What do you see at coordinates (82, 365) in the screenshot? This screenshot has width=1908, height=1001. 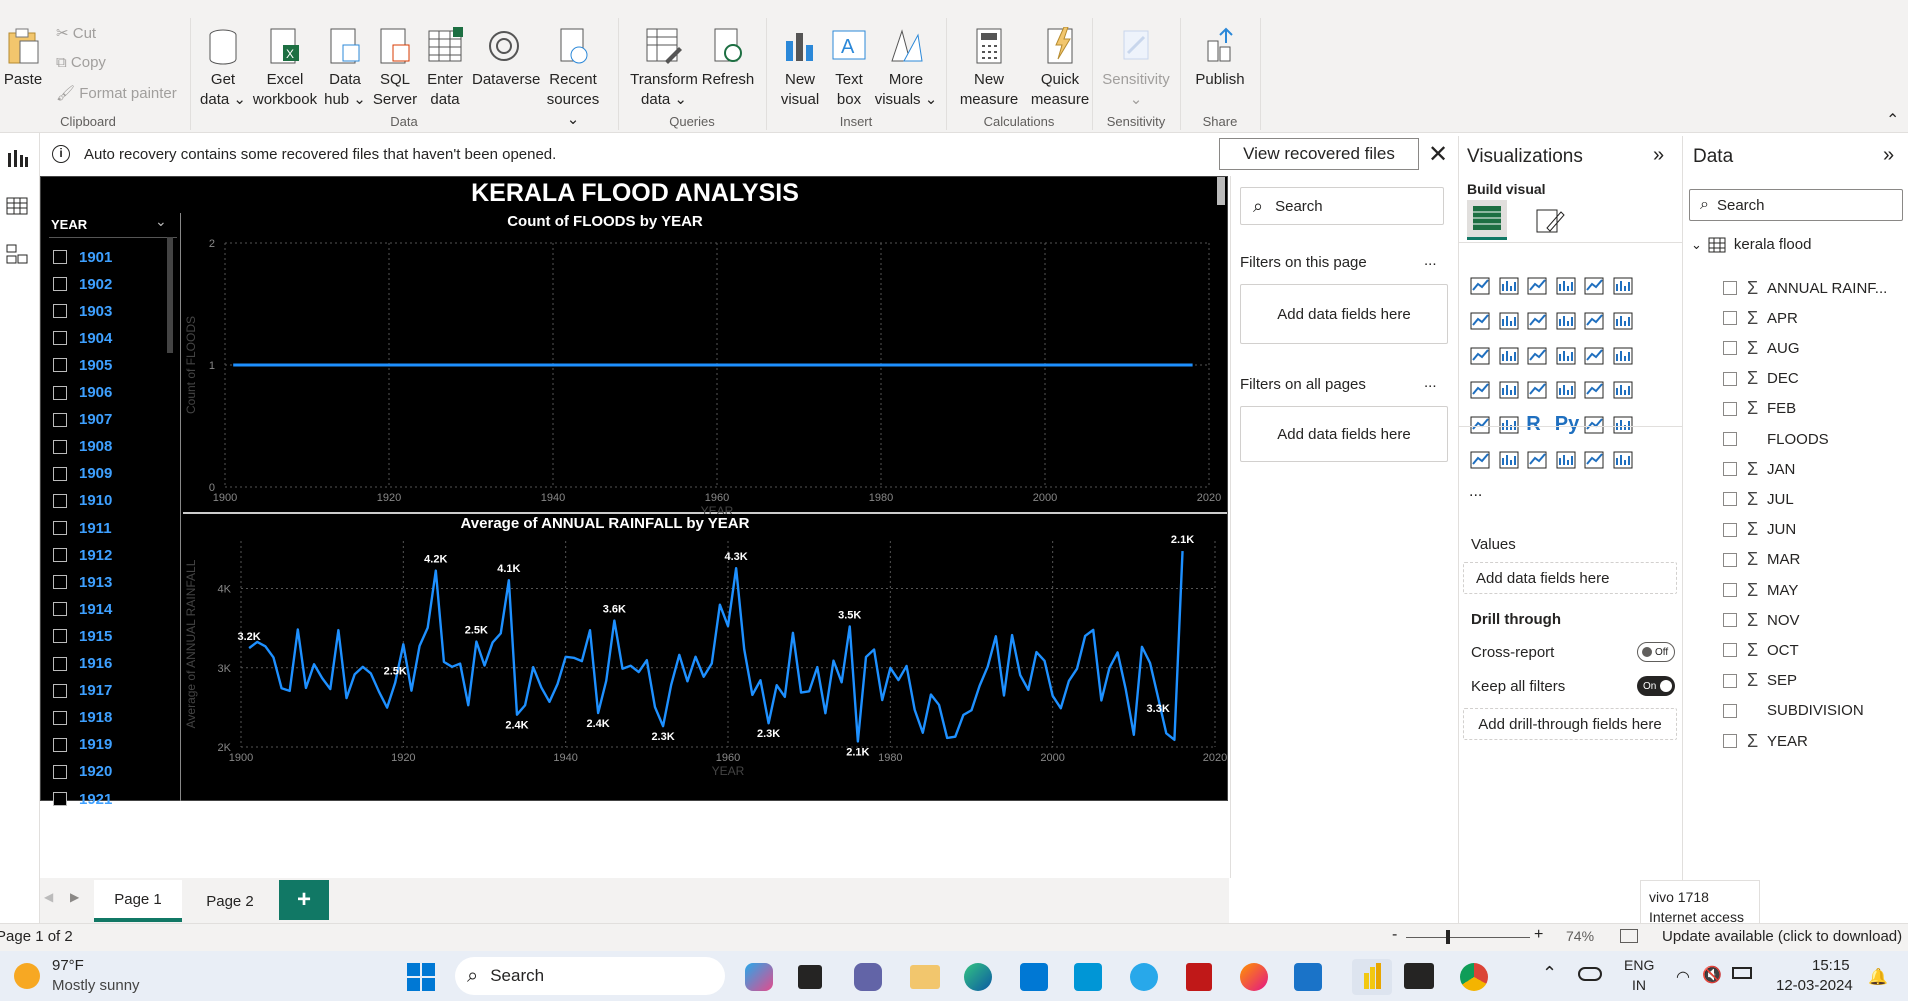 I see `slicer-item-1905: 1905` at bounding box center [82, 365].